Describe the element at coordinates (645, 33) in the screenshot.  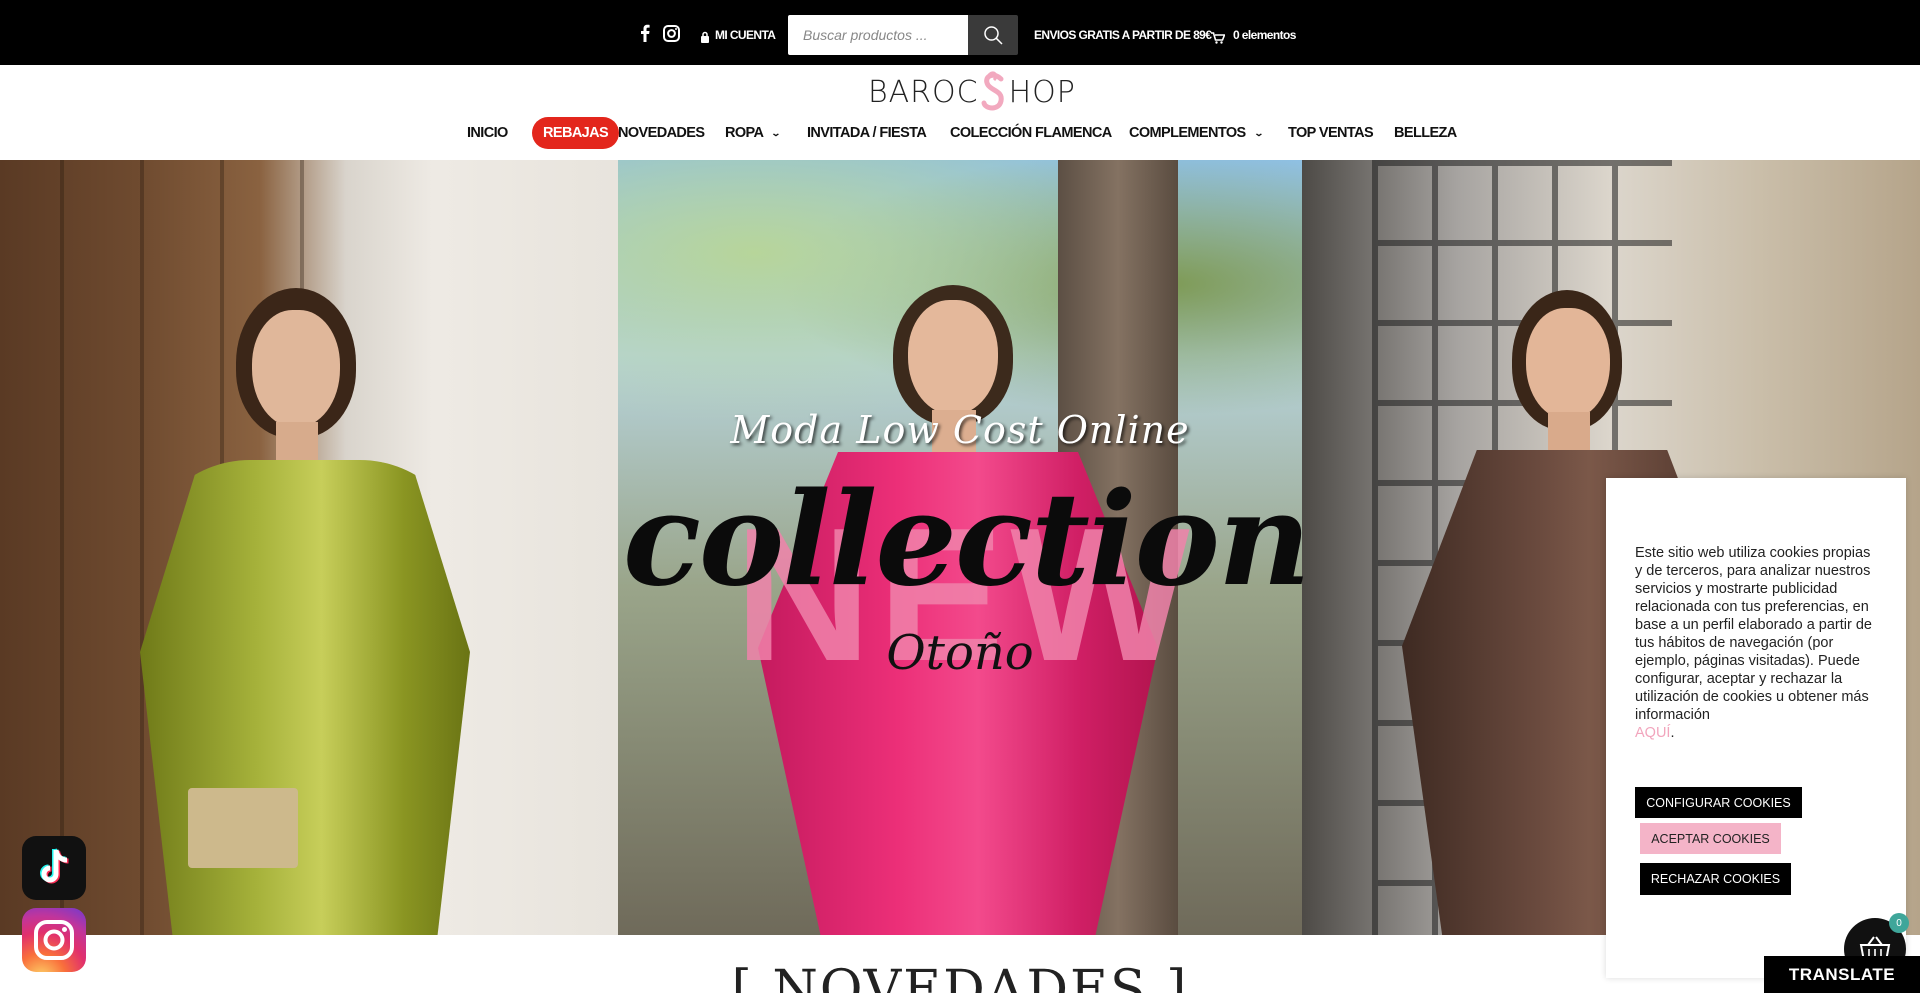
I see `facebook-icon` at that location.